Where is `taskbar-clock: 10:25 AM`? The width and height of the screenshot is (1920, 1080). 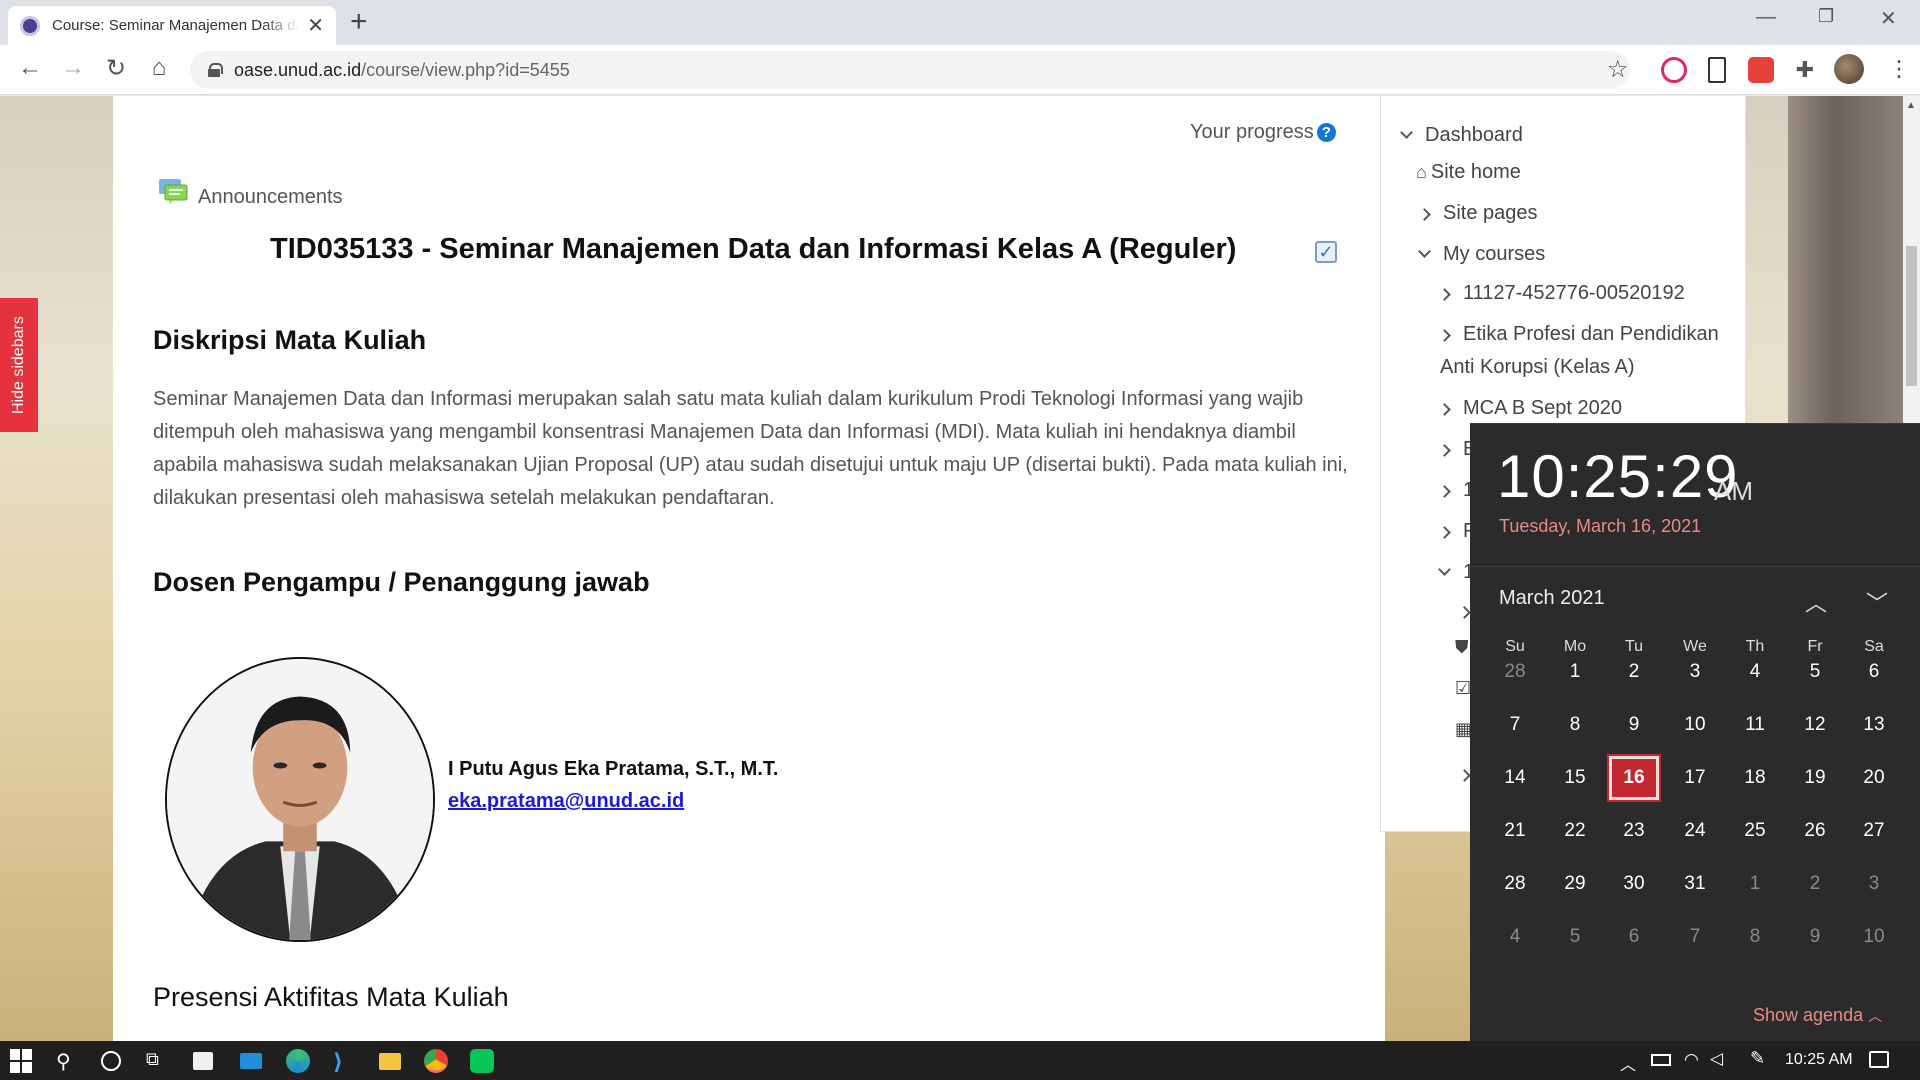 taskbar-clock: 10:25 AM is located at coordinates (1819, 1060).